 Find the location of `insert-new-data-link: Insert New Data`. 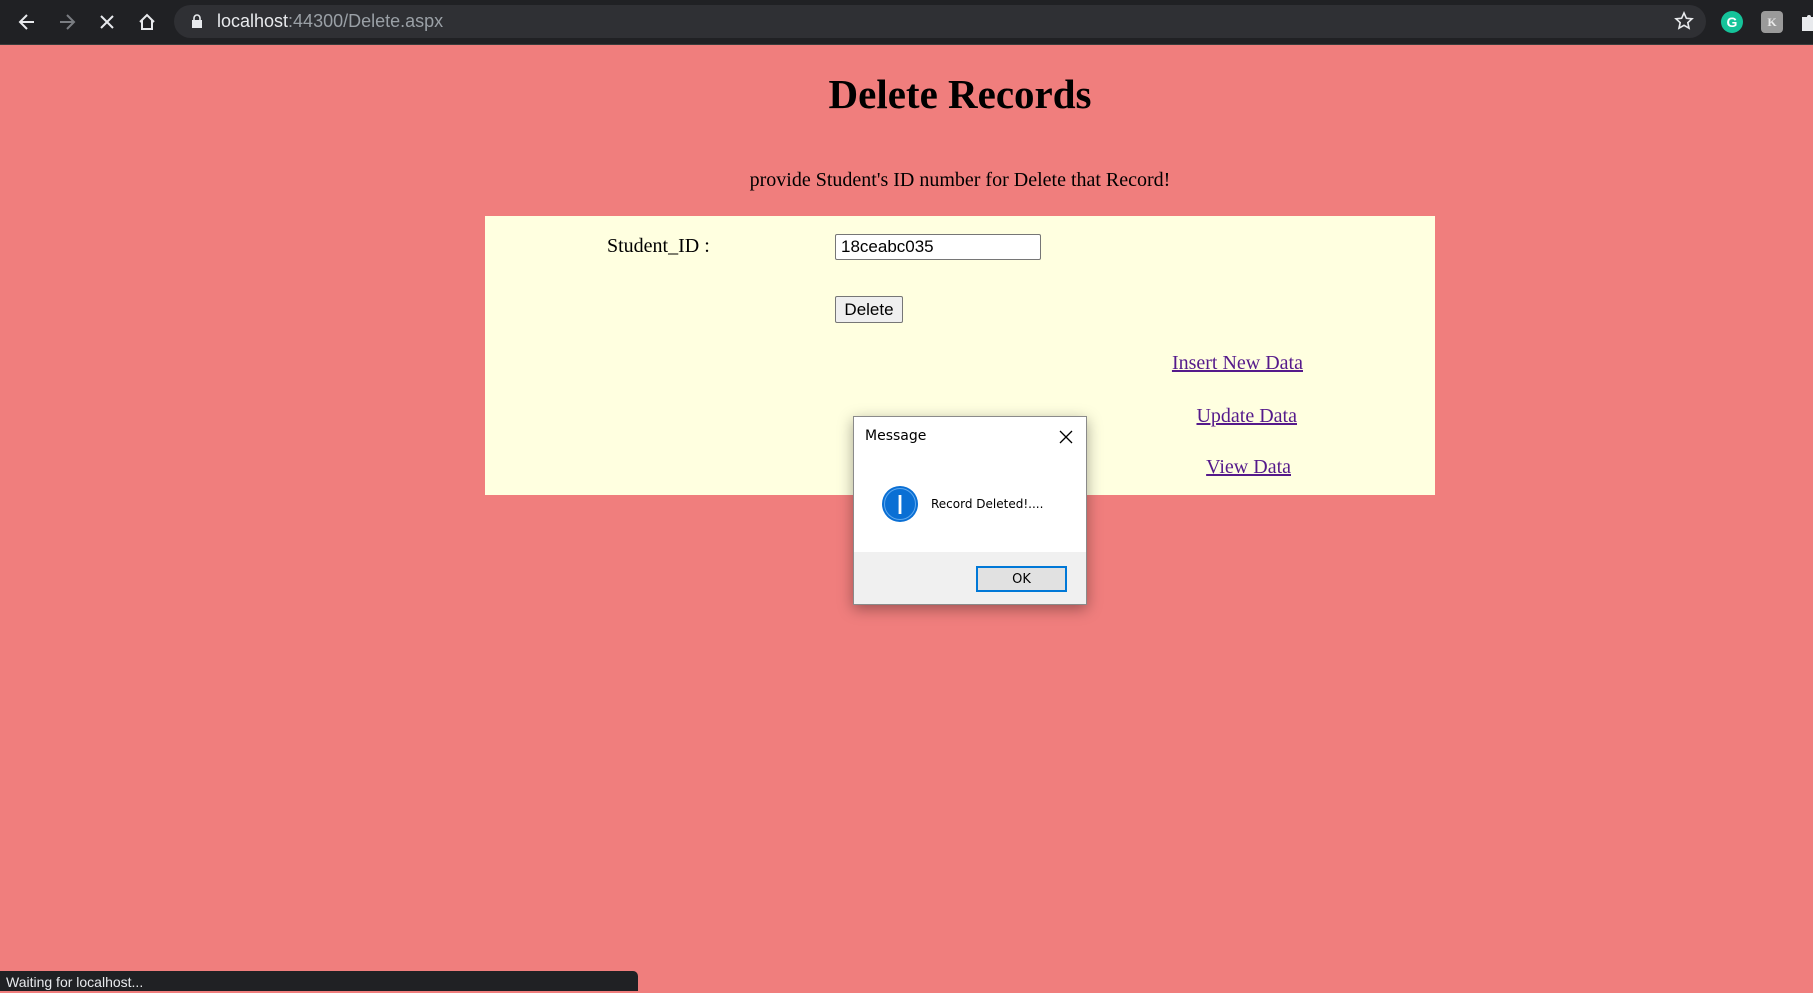

insert-new-data-link: Insert New Data is located at coordinates (651, 363).